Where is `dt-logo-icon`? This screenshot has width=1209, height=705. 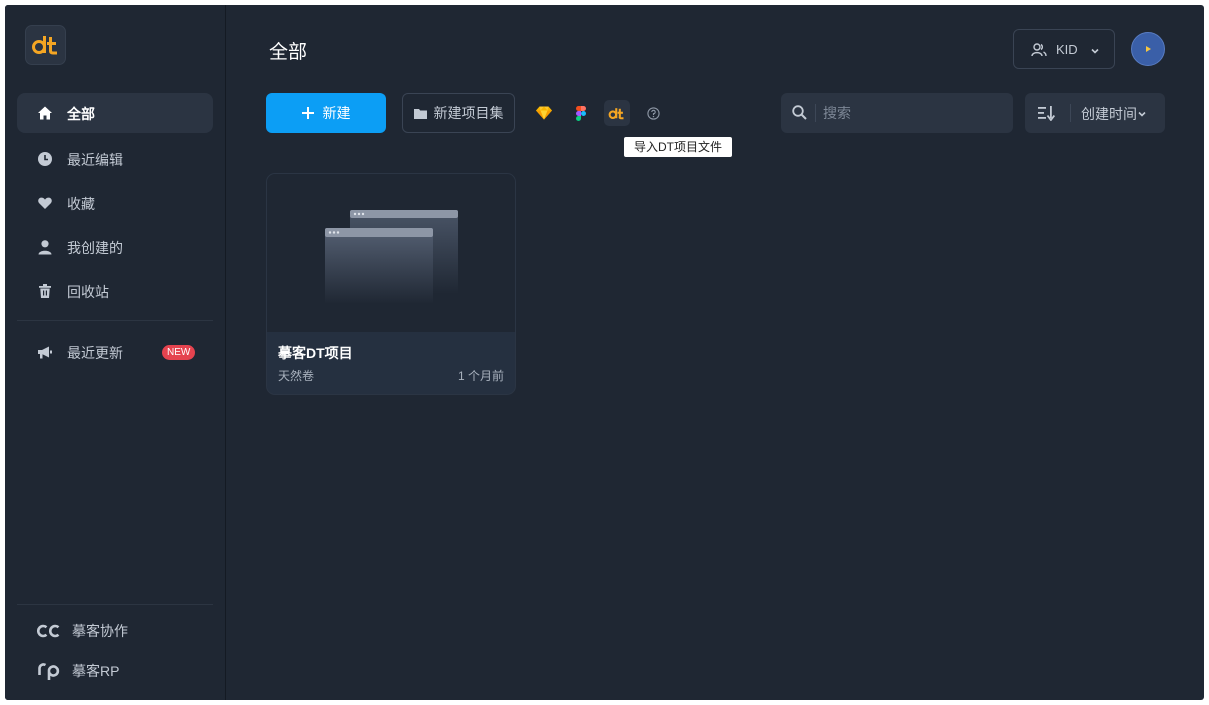
dt-logo-icon is located at coordinates (44, 45).